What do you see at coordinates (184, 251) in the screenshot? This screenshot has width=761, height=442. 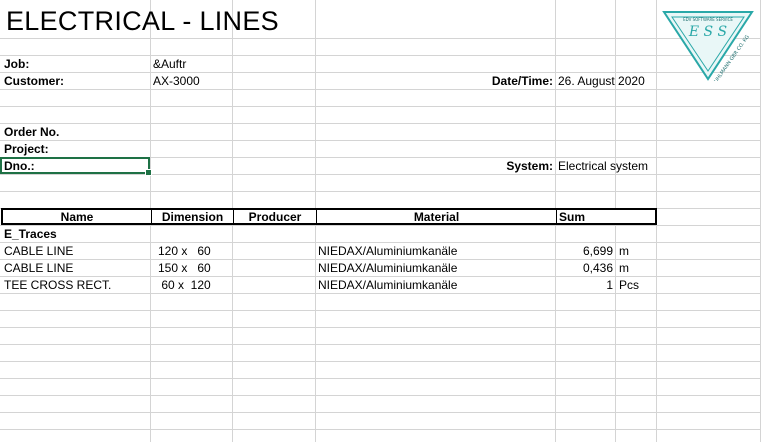 I see `table-row-dimension: 120 x 60` at bounding box center [184, 251].